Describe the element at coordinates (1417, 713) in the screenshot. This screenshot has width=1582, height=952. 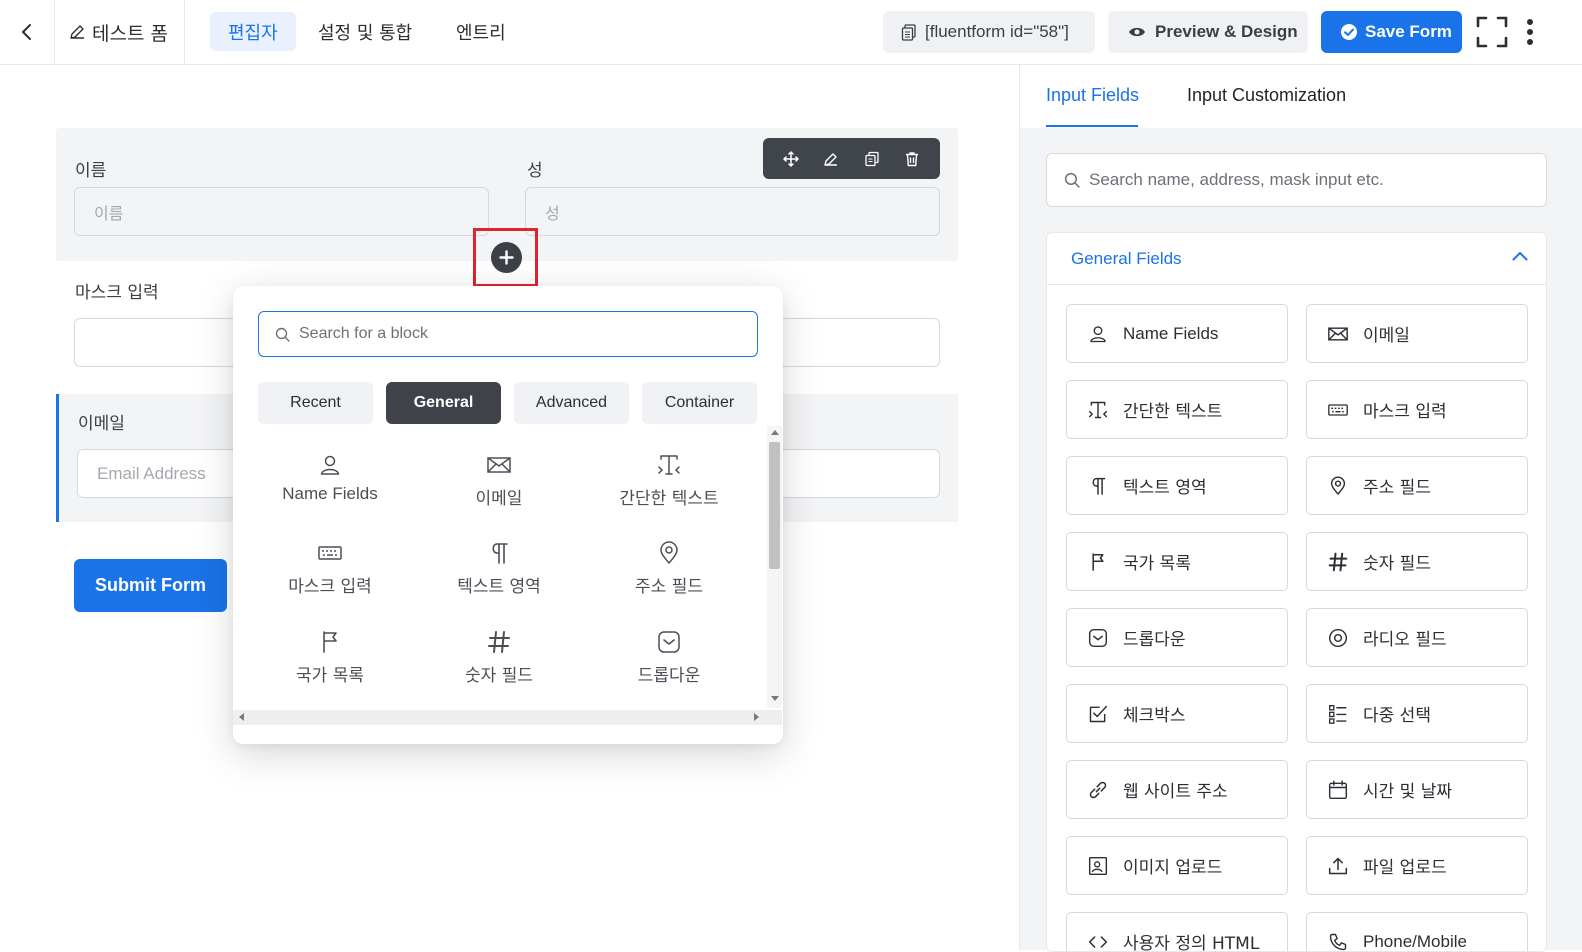
I see `field-multi-select: 다중 선택` at that location.